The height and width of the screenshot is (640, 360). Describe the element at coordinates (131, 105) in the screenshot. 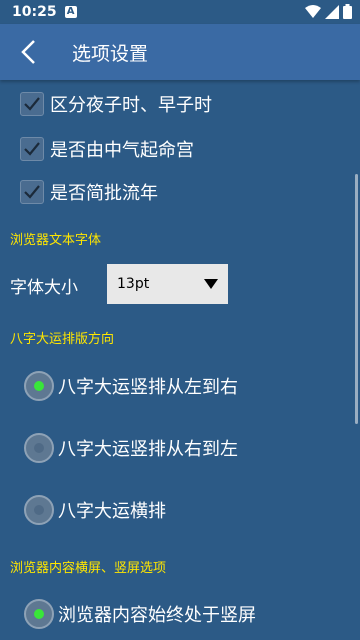

I see `checkbox-label: 区分夜子时、早子时` at that location.